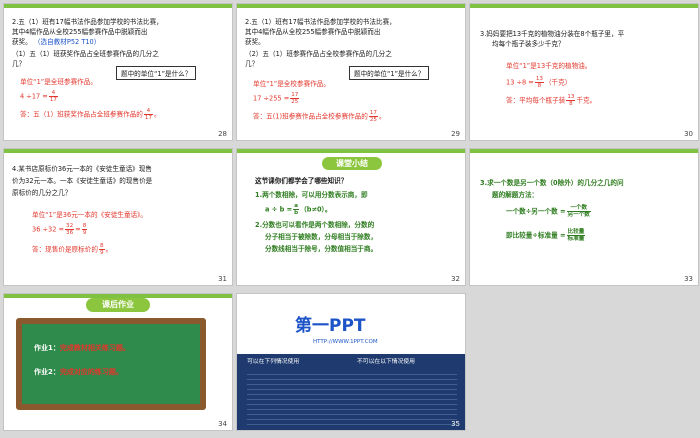 This screenshot has height=438, width=700. I want to click on section-title: 课堂小结, so click(352, 163).